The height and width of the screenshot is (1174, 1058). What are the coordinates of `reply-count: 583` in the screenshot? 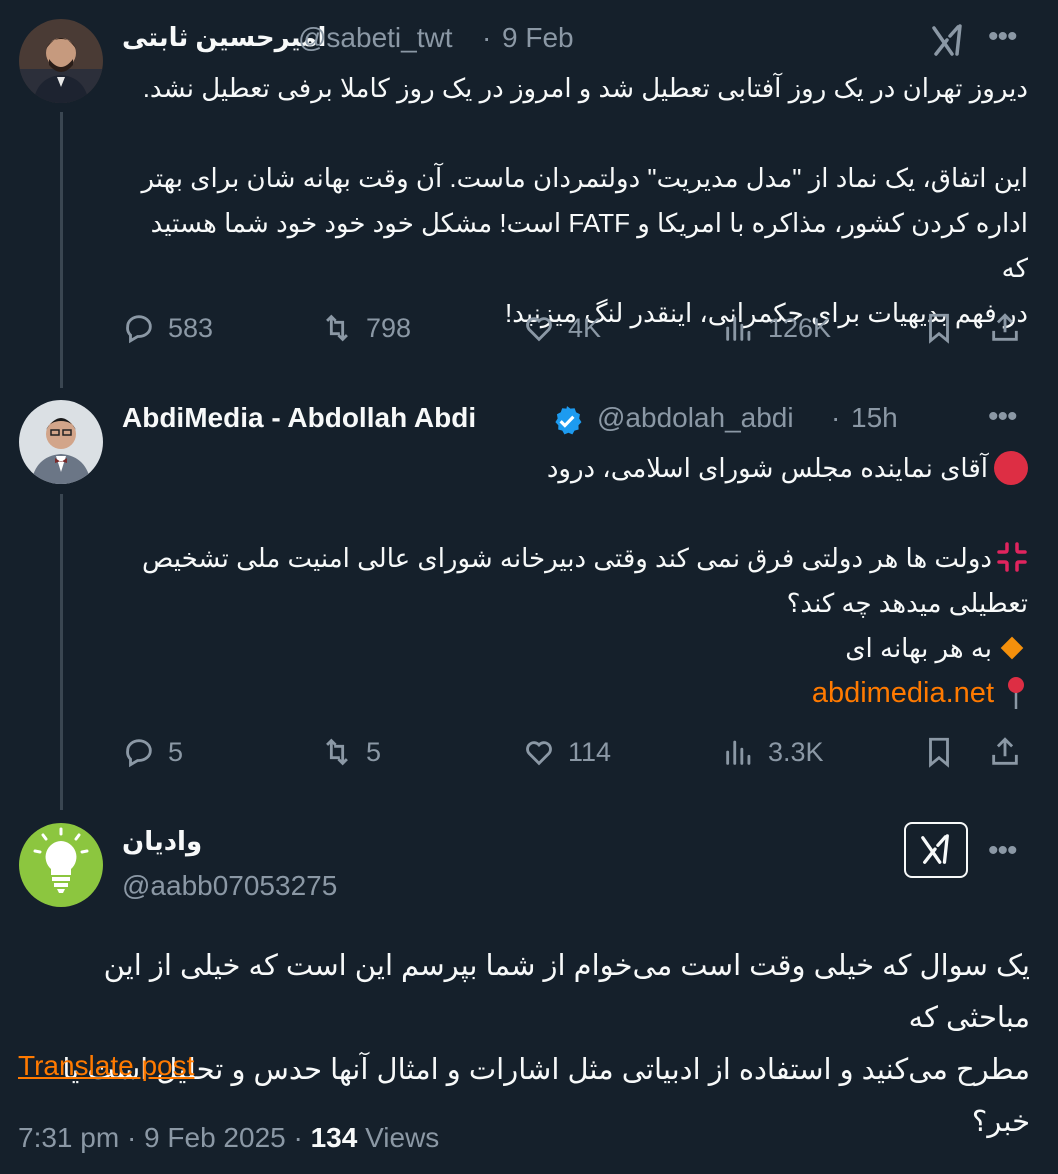 It's located at (191, 327).